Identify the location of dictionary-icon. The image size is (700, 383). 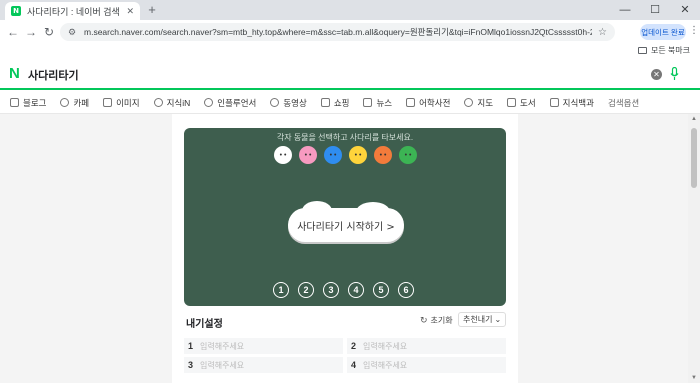
(411, 102).